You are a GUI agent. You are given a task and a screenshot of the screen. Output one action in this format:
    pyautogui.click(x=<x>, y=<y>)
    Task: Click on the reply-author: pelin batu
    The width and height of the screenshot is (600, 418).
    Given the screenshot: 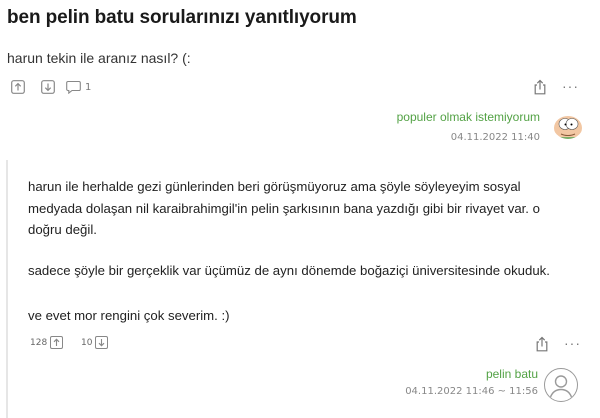 What is the action you would take?
    pyautogui.click(x=512, y=374)
    